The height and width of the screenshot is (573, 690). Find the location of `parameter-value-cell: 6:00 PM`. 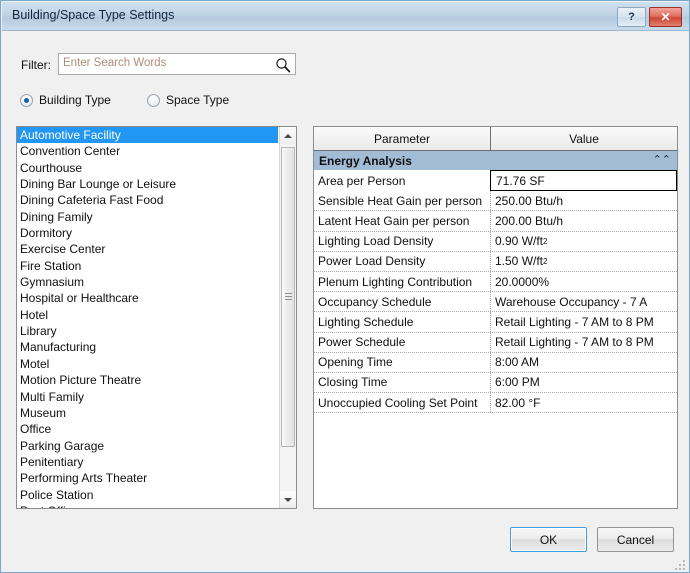

parameter-value-cell: 6:00 PM is located at coordinates (584, 382).